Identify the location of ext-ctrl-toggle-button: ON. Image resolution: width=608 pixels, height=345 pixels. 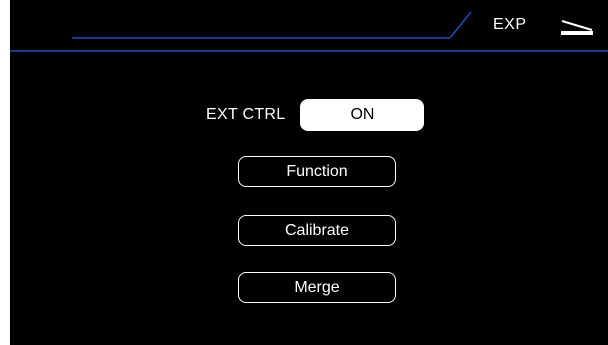
(362, 115).